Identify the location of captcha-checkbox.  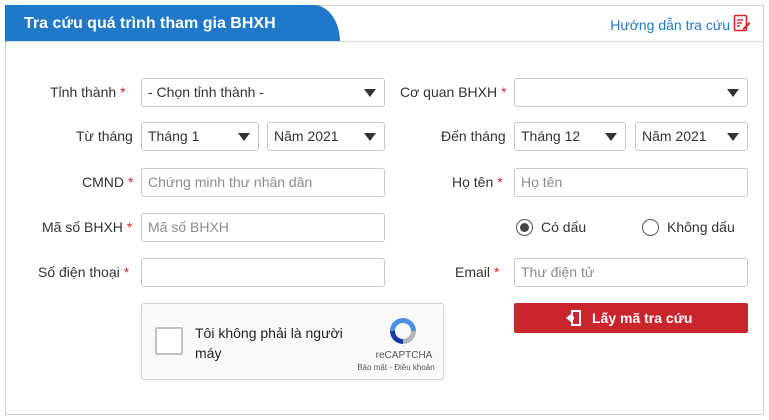
(169, 341).